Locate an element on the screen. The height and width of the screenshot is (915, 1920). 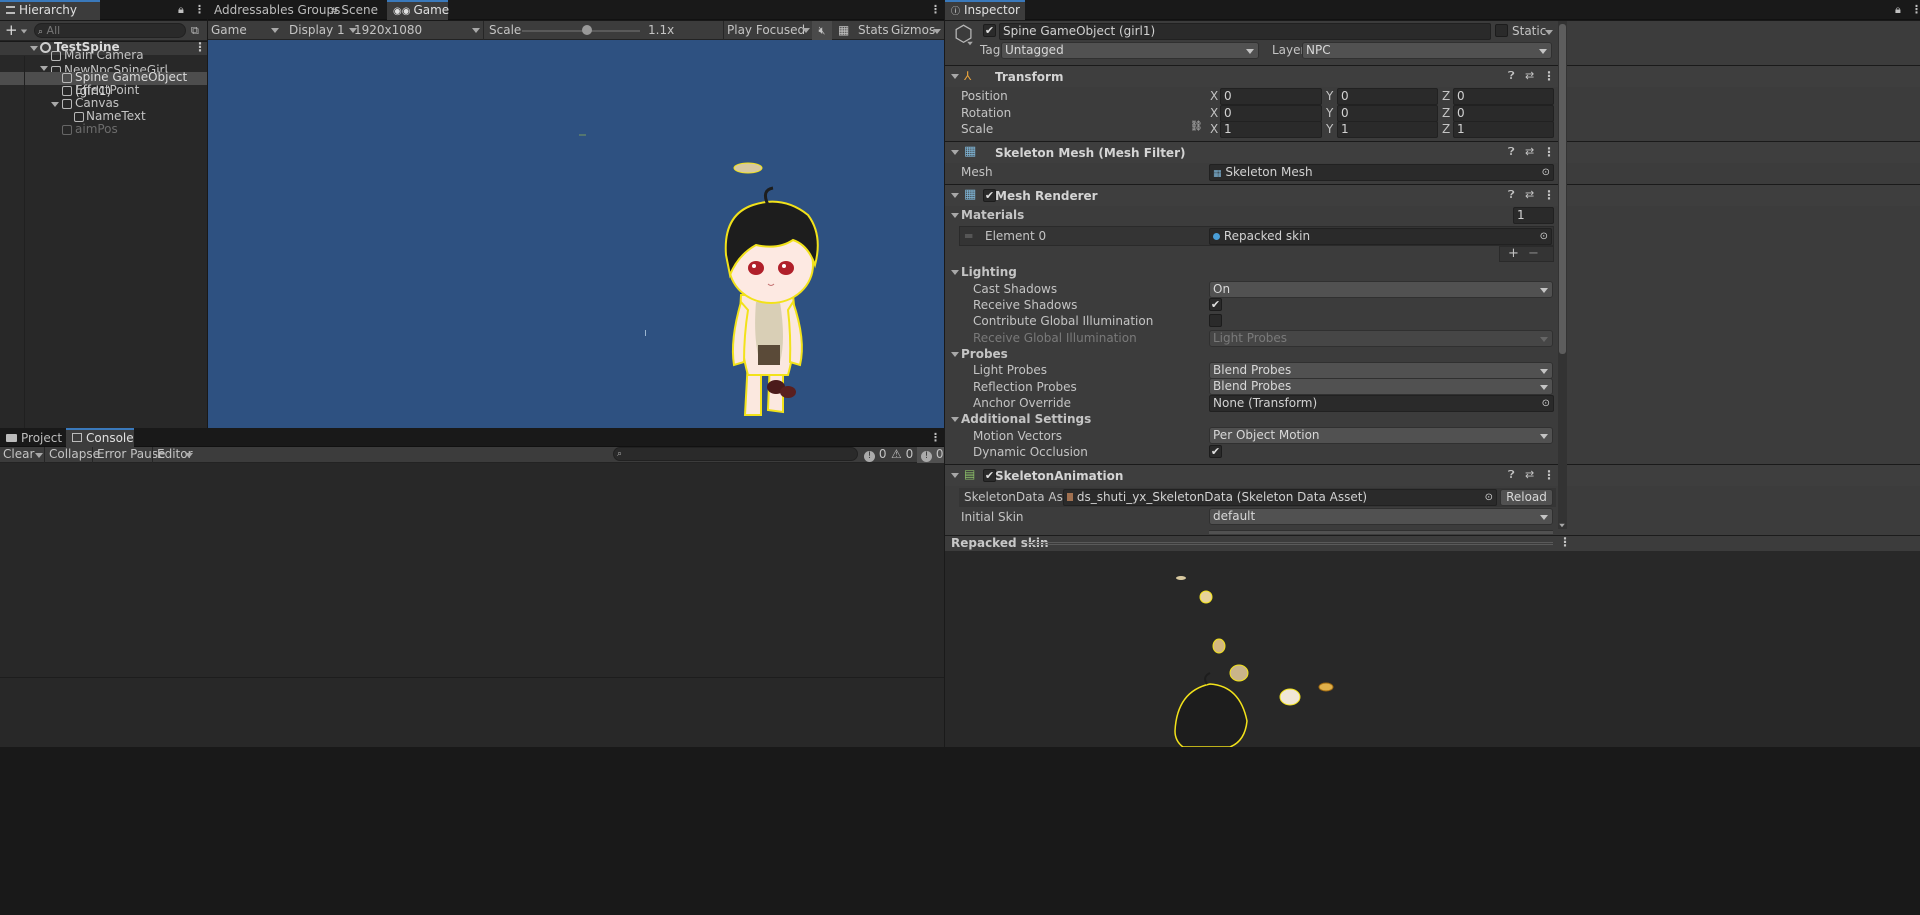
remove-element-button: − is located at coordinates (1533, 253).